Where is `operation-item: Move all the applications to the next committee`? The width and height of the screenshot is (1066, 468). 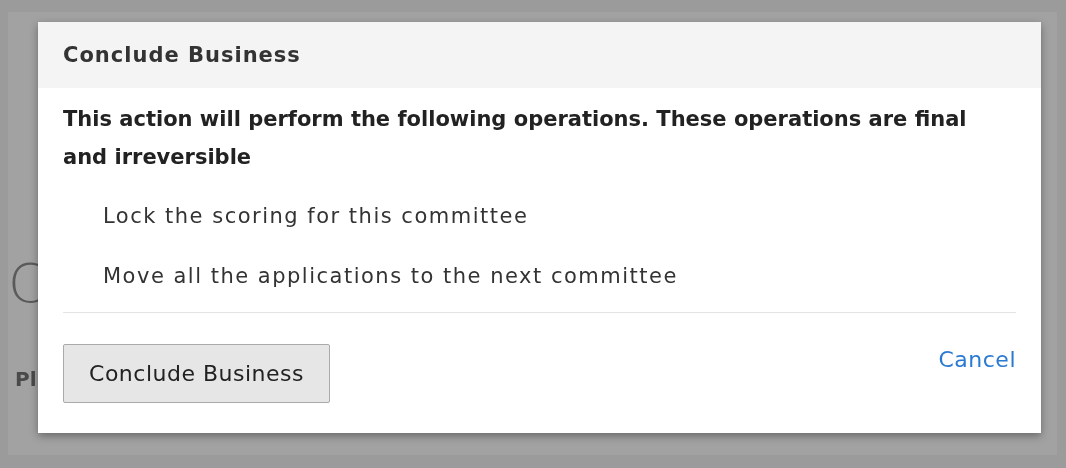 operation-item: Move all the applications to the next committee is located at coordinates (390, 276).